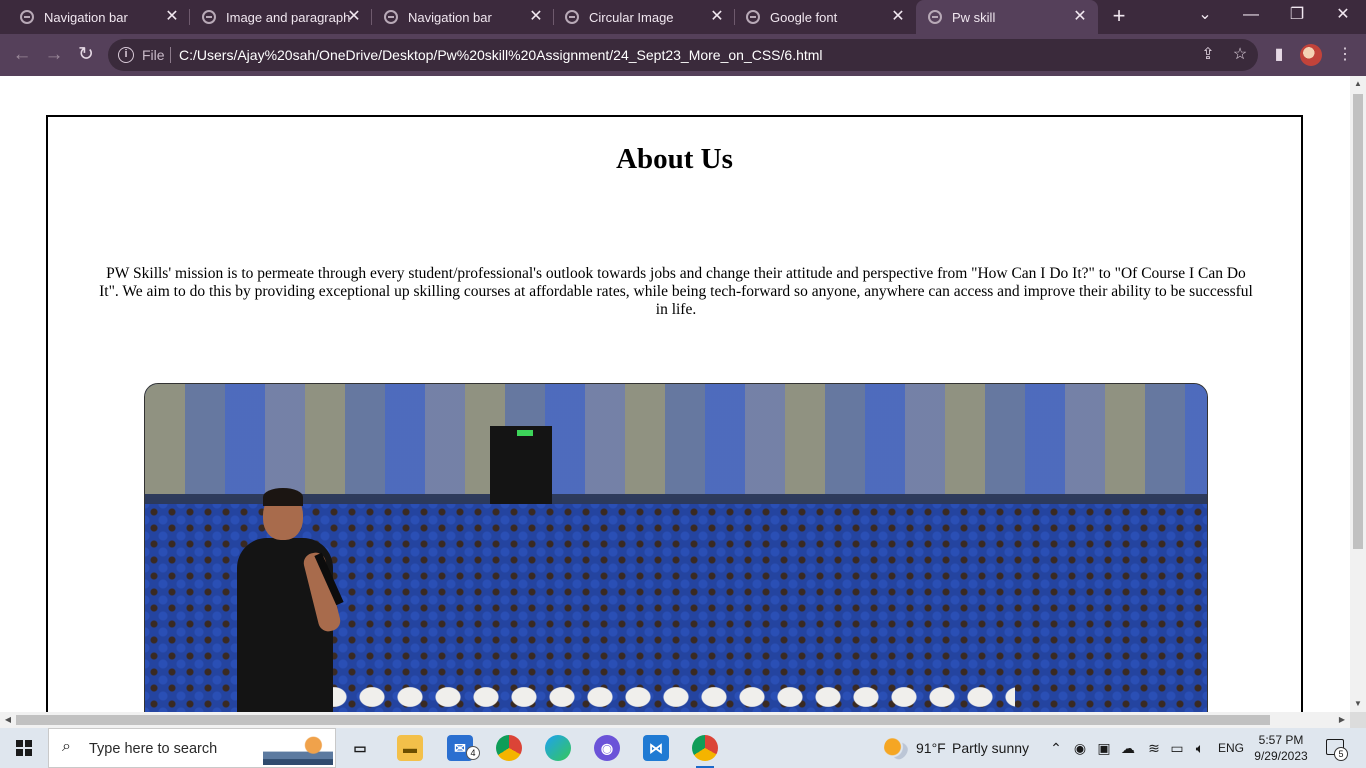 Image resolution: width=1366 pixels, height=768 pixels. I want to click on system-clock: 5:57 PM 9/29/2023, so click(1281, 748).